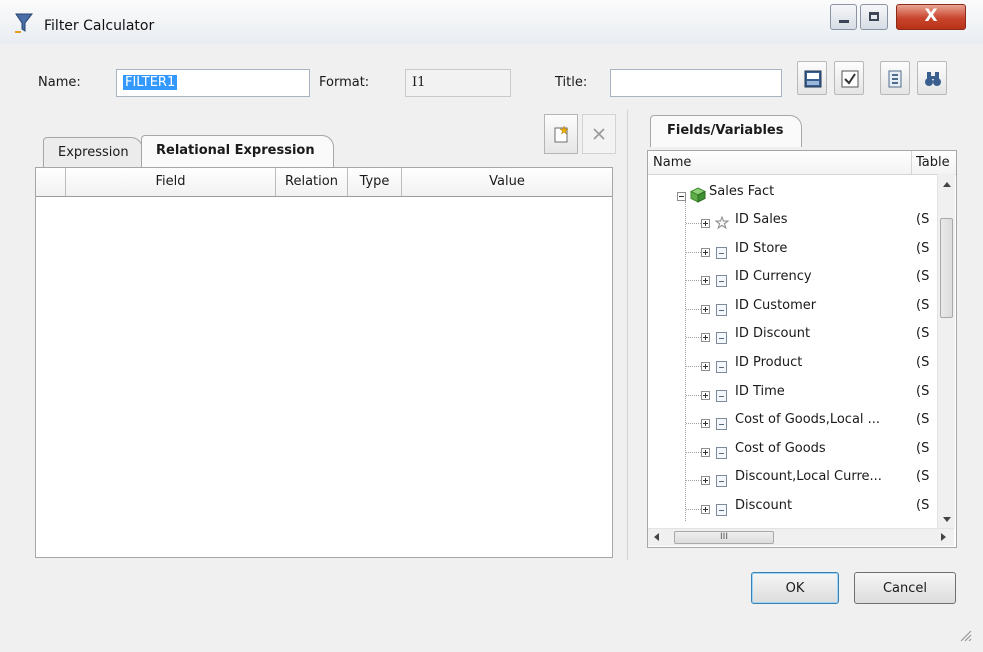  I want to click on tree-node-label: ID Time, so click(760, 391).